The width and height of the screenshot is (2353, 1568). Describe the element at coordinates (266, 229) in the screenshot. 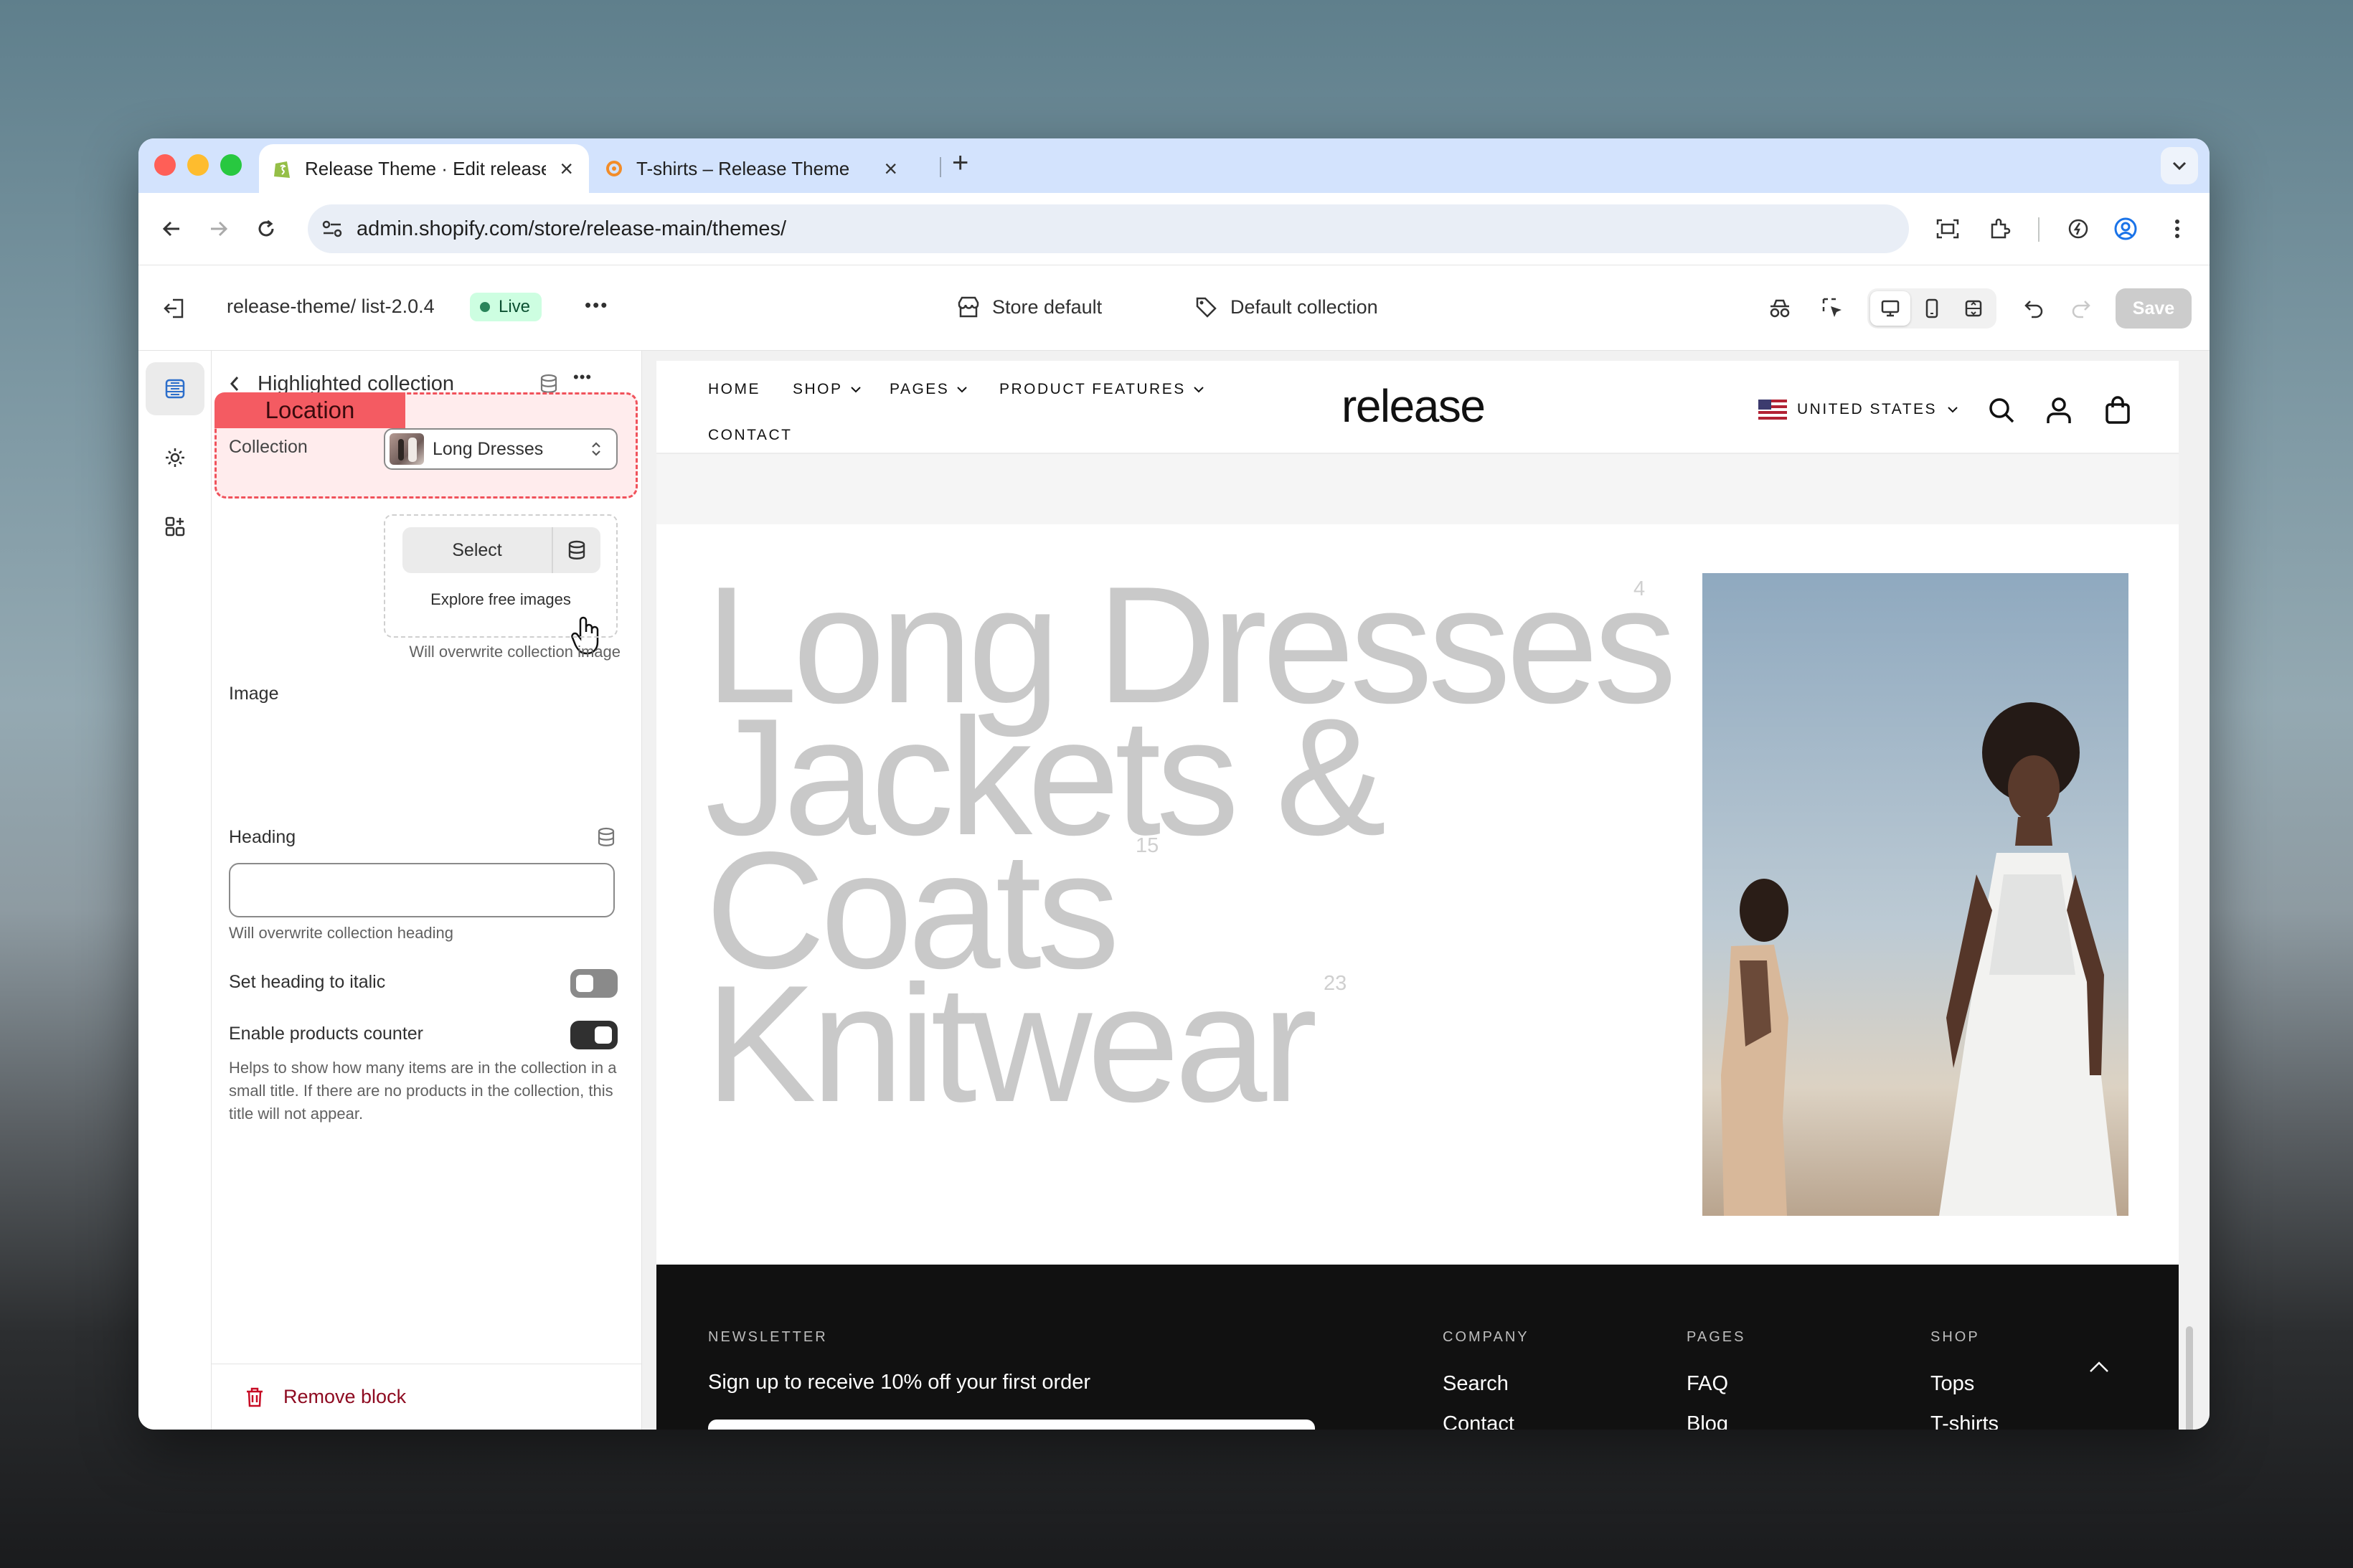

I see `reload-button` at that location.